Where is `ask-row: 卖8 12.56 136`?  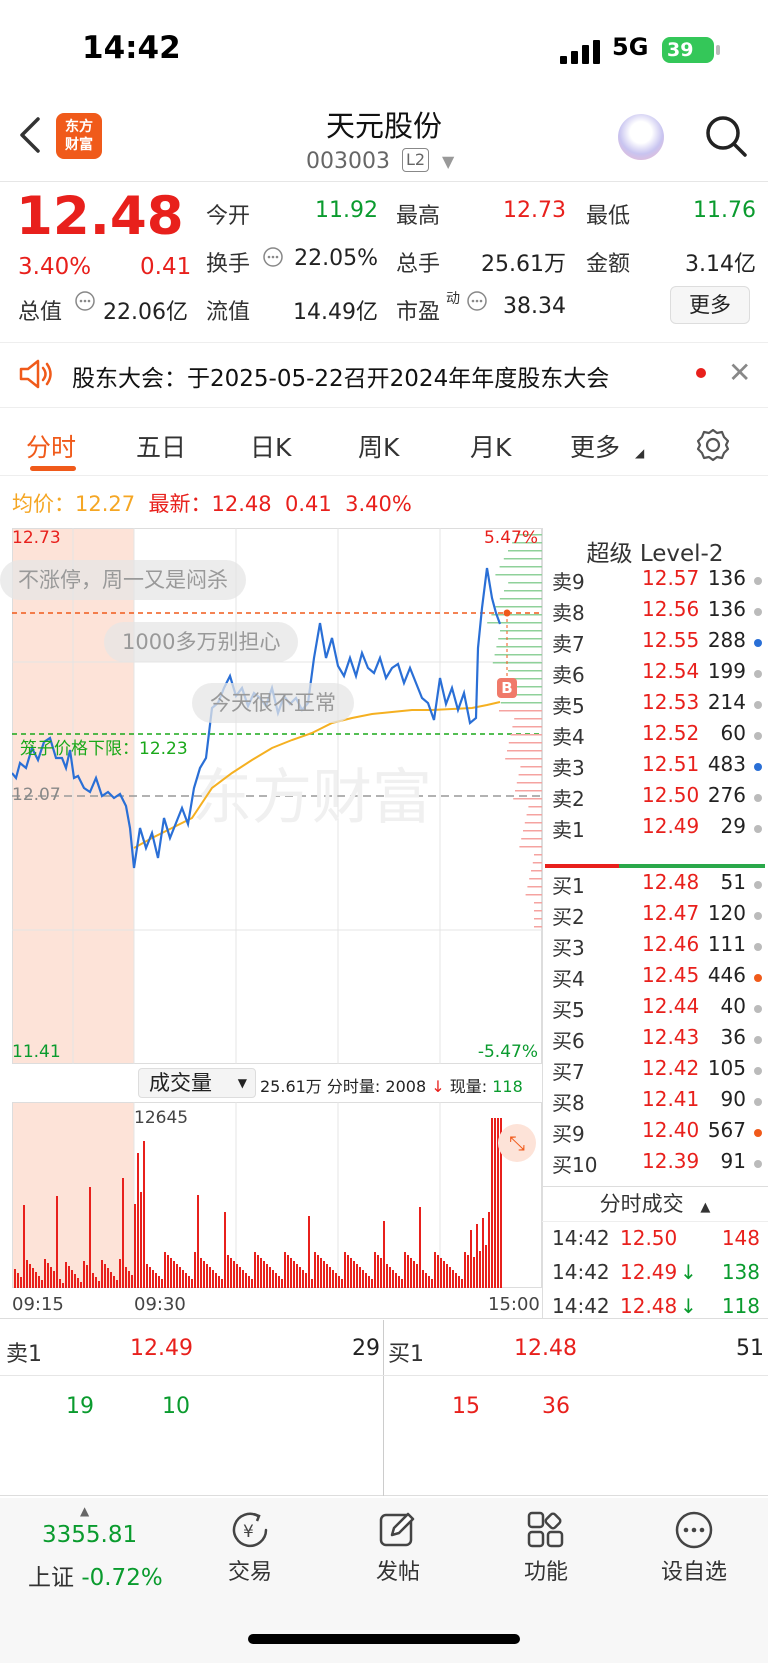 ask-row: 卖8 12.56 136 is located at coordinates (657, 612).